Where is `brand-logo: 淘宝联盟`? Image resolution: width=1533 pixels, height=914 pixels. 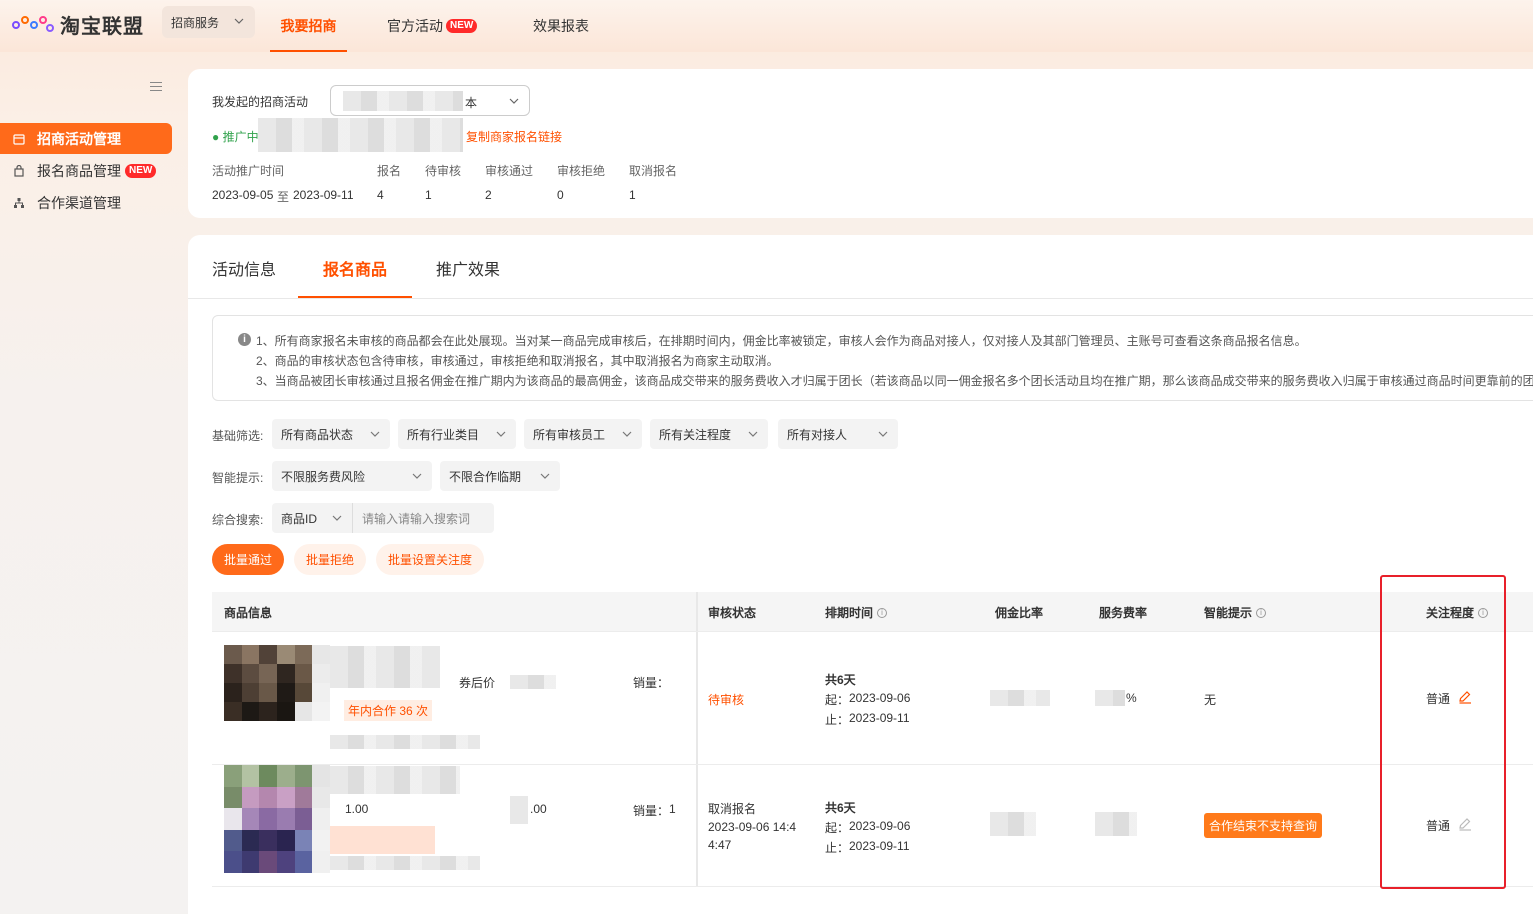
brand-logo: 淘宝联盟 is located at coordinates (78, 24).